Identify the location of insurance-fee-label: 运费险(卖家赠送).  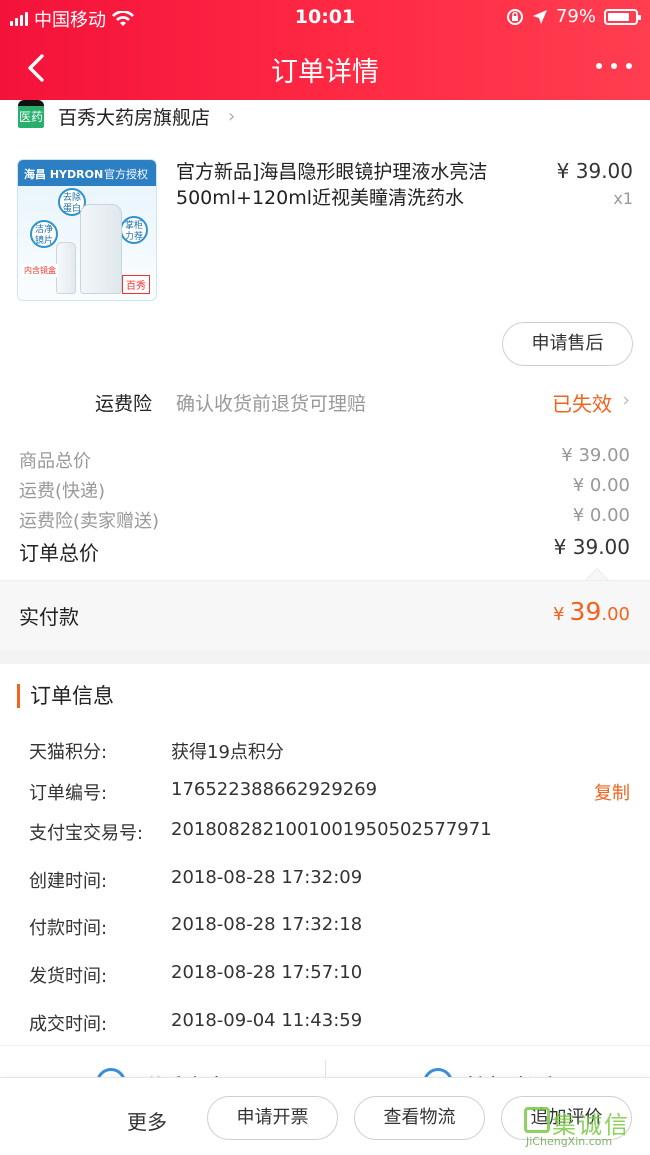
(89, 521).